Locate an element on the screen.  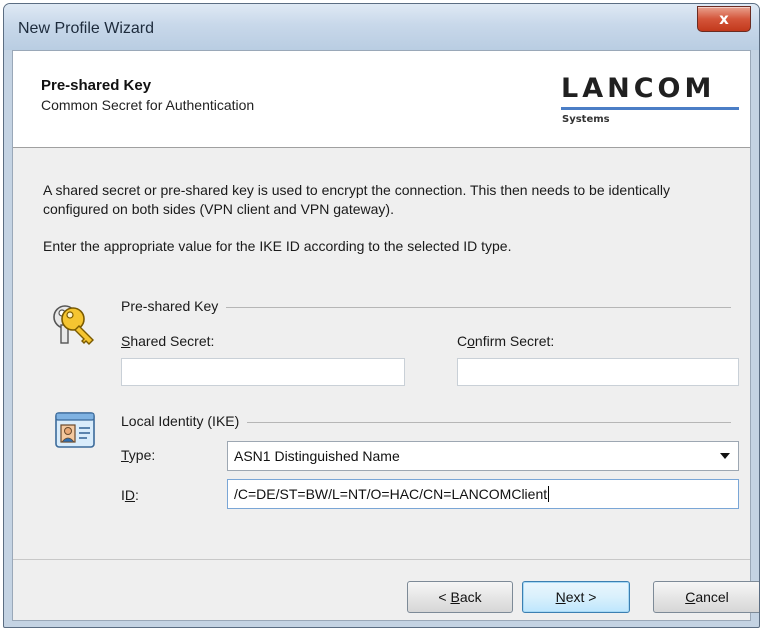
back-button-pre: < is located at coordinates (442, 597).